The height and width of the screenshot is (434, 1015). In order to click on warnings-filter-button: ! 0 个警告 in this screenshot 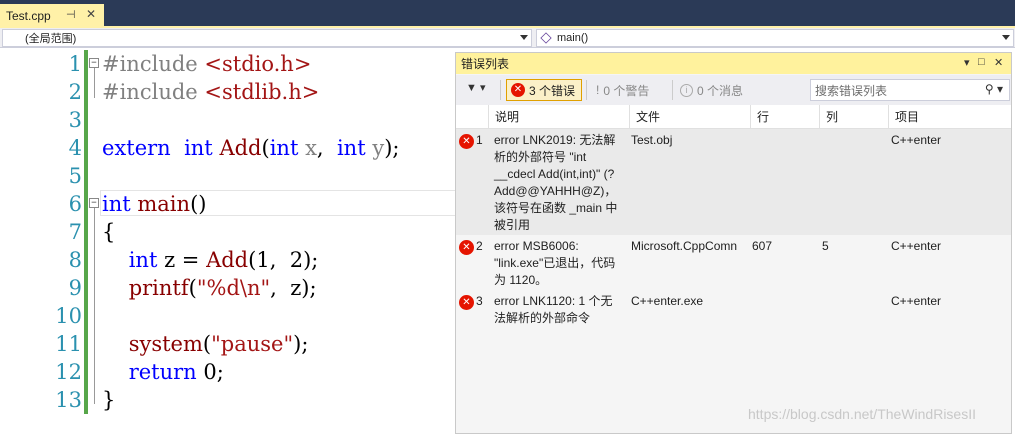, I will do `click(622, 90)`.